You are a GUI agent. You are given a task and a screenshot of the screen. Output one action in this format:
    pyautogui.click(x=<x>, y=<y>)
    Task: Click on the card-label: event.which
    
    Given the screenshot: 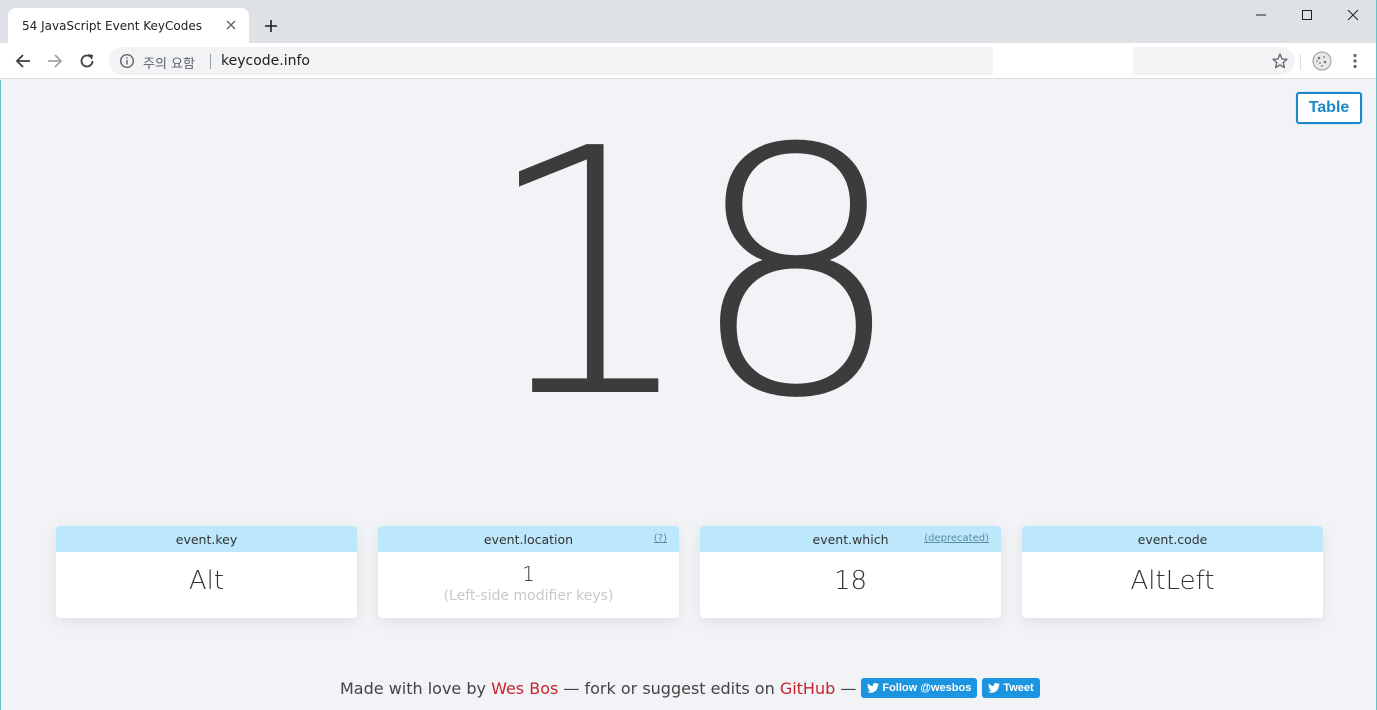 What is the action you would take?
    pyautogui.click(x=850, y=539)
    